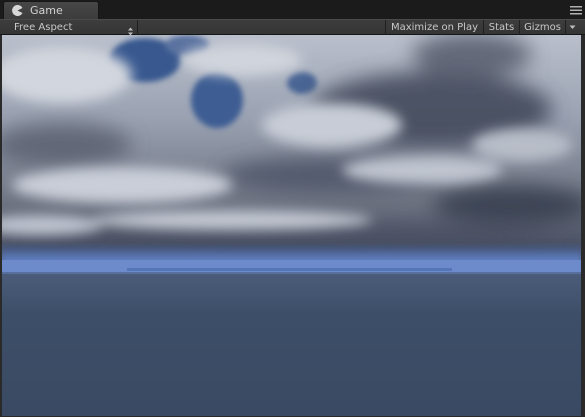 This screenshot has height=417, width=585. I want to click on chevron-down-icon, so click(572, 27).